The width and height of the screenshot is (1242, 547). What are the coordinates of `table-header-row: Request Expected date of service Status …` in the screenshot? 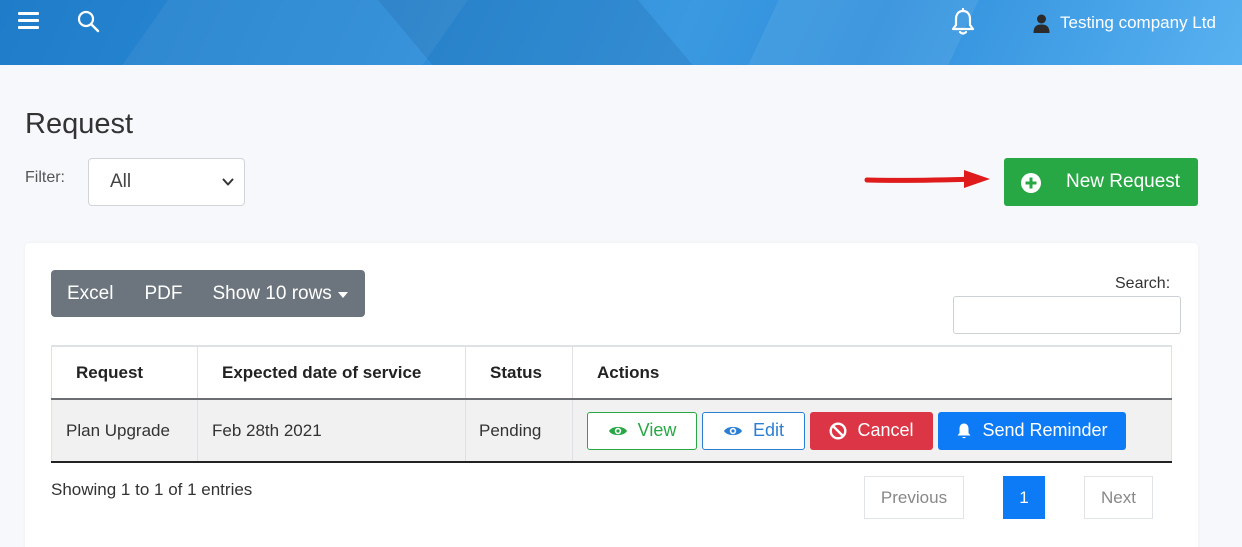 It's located at (611, 372).